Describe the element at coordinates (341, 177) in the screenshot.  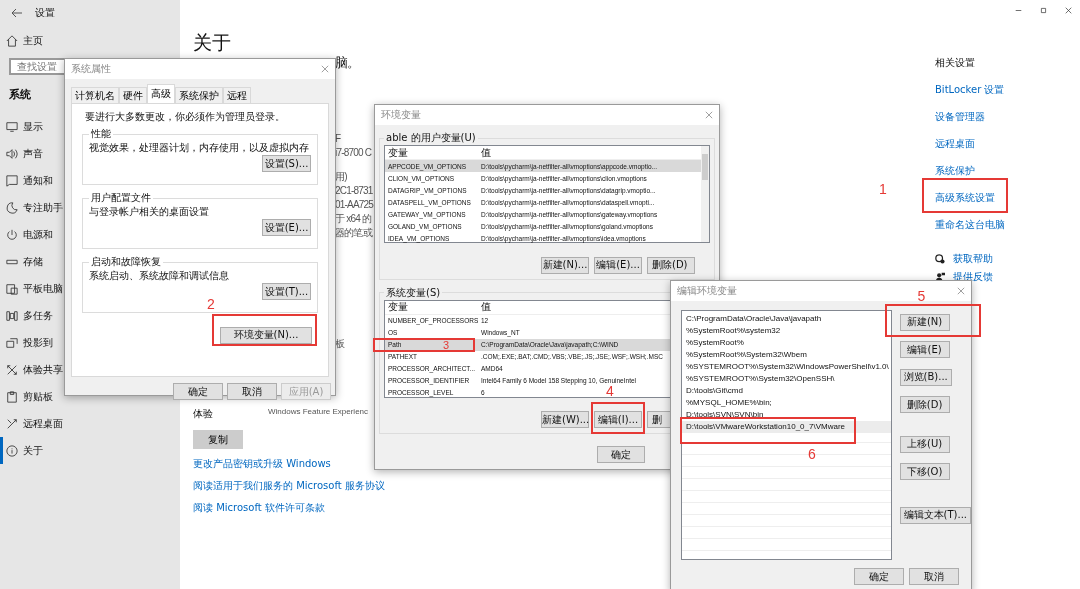
I see `spec-text: 用)` at that location.